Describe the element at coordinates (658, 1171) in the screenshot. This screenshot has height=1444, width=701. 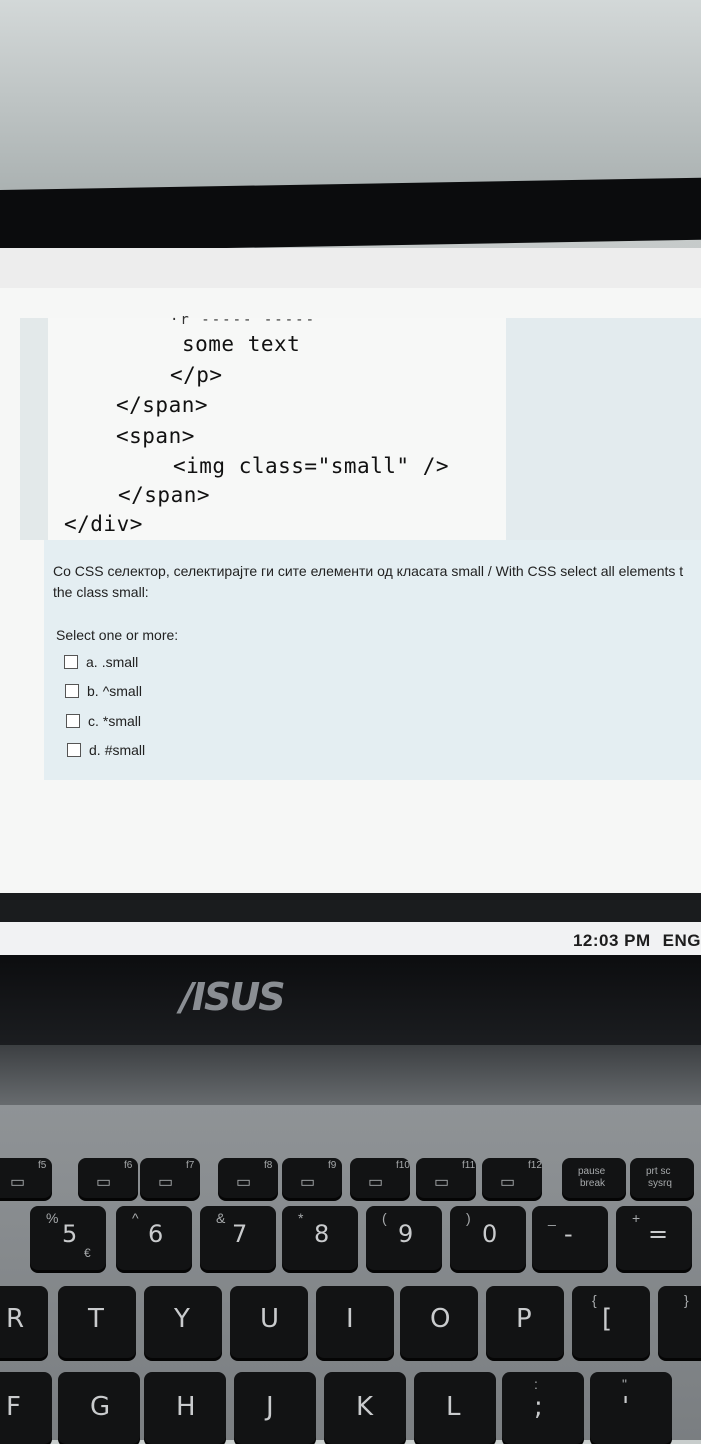
I see `fn-label: prt sc` at that location.